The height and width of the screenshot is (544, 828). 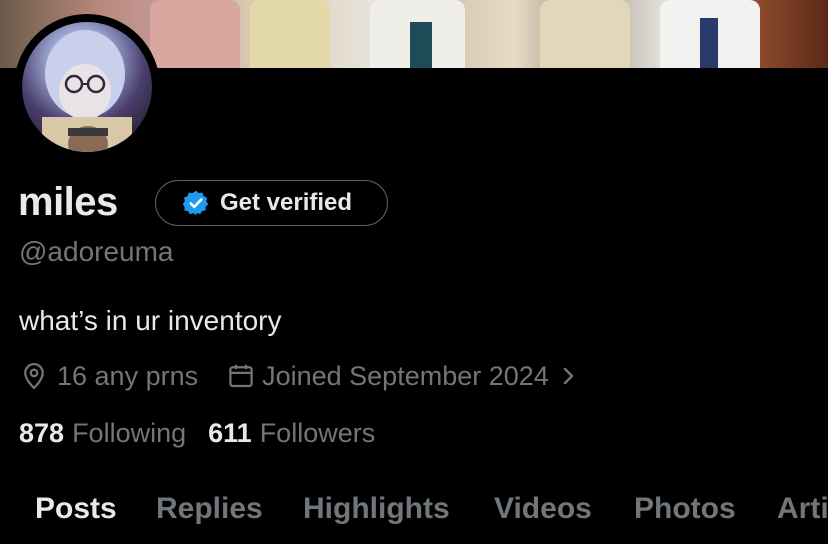 I want to click on following-link: 878 Following, so click(x=102, y=433).